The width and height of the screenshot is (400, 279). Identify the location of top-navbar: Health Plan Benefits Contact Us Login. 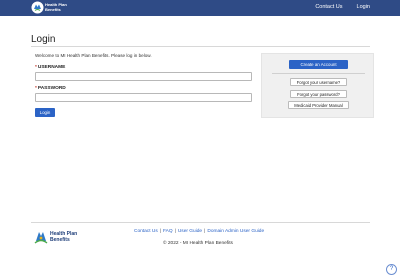
(200, 8).